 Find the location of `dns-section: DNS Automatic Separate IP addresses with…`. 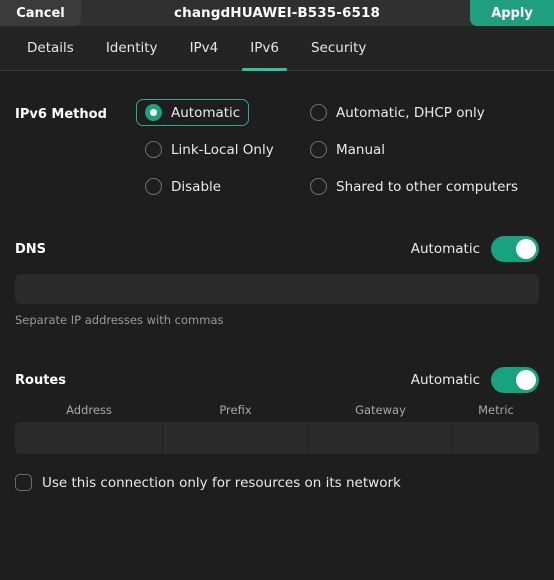

dns-section: DNS Automatic Separate IP addresses with… is located at coordinates (277, 281).